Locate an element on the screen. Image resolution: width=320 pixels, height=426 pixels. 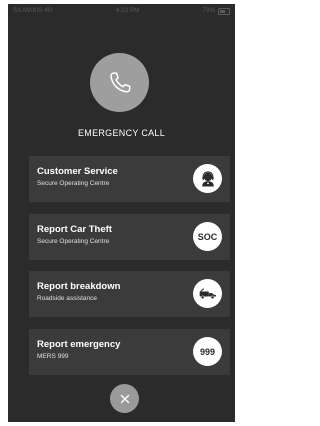
carrier-label: SA MAXIS 4G is located at coordinates (33, 11).